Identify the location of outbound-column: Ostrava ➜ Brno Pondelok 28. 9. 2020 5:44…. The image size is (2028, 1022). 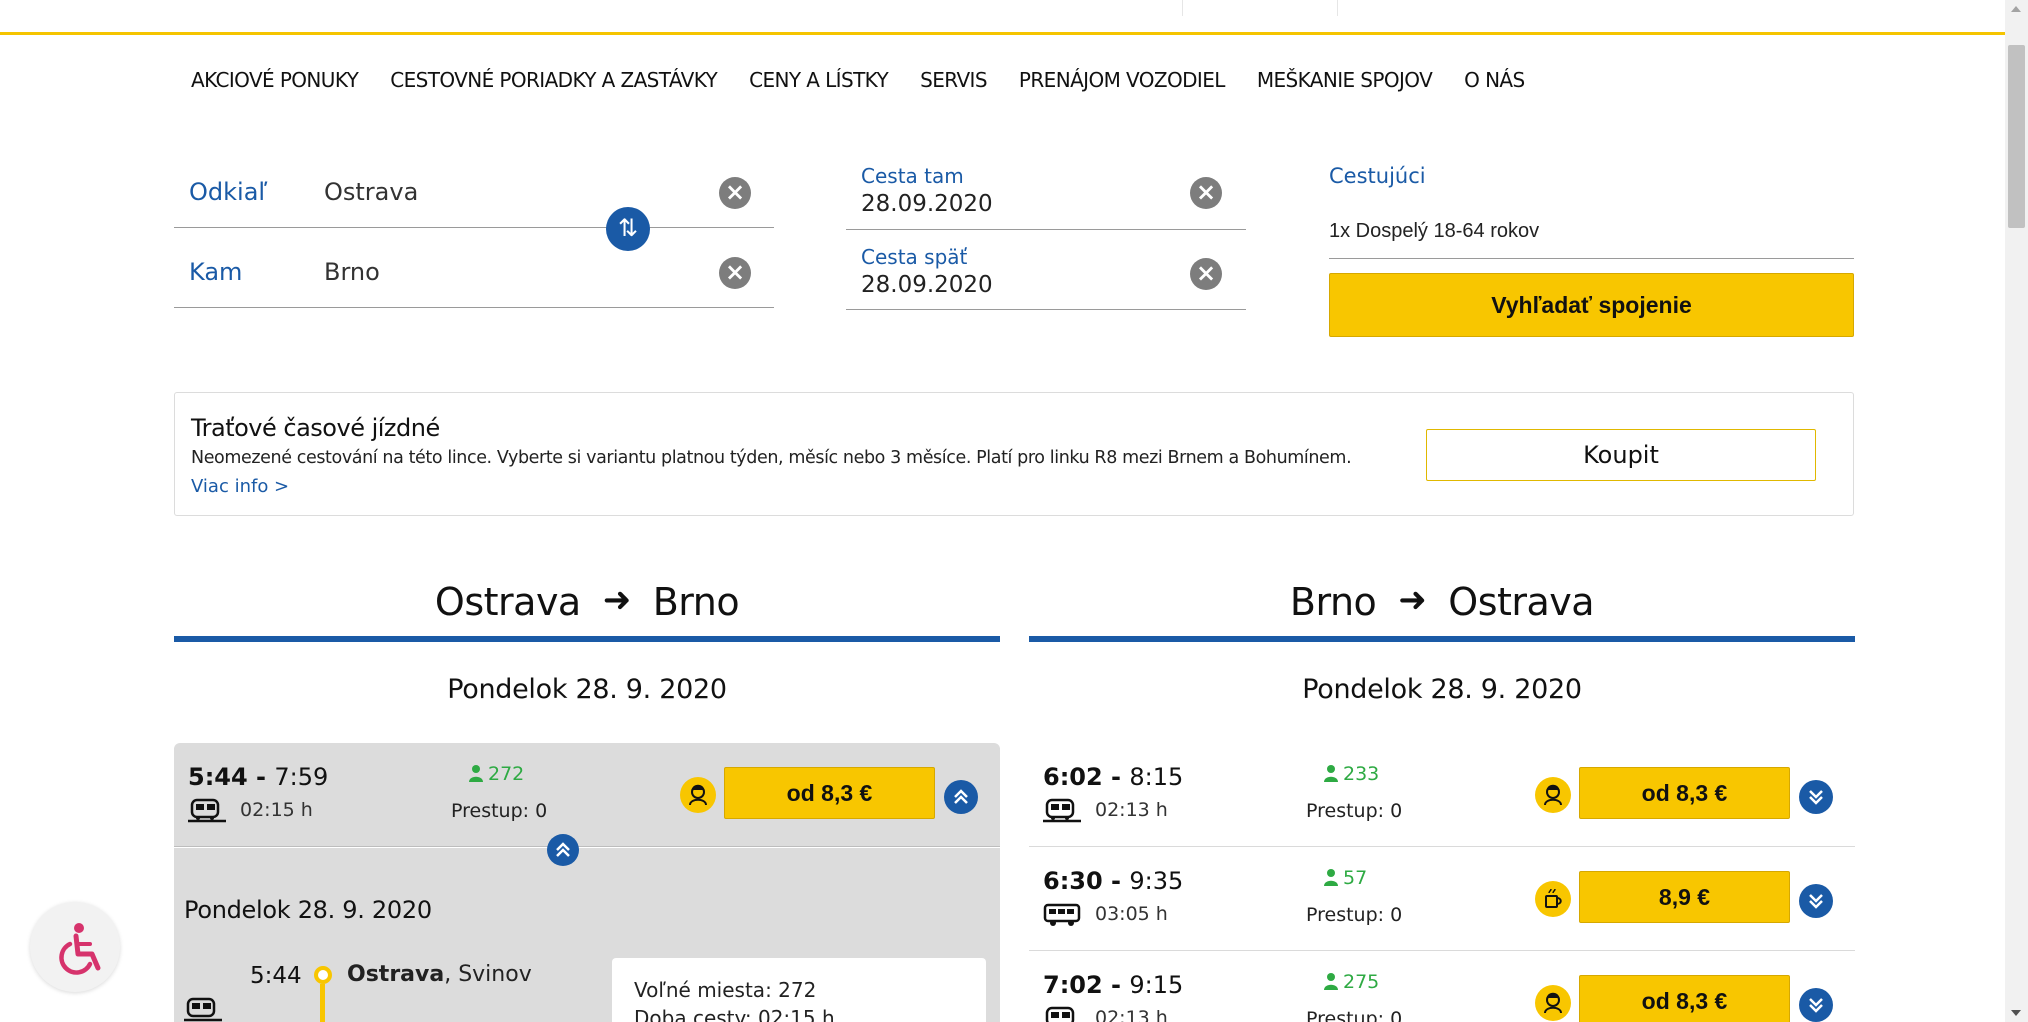
(587, 713).